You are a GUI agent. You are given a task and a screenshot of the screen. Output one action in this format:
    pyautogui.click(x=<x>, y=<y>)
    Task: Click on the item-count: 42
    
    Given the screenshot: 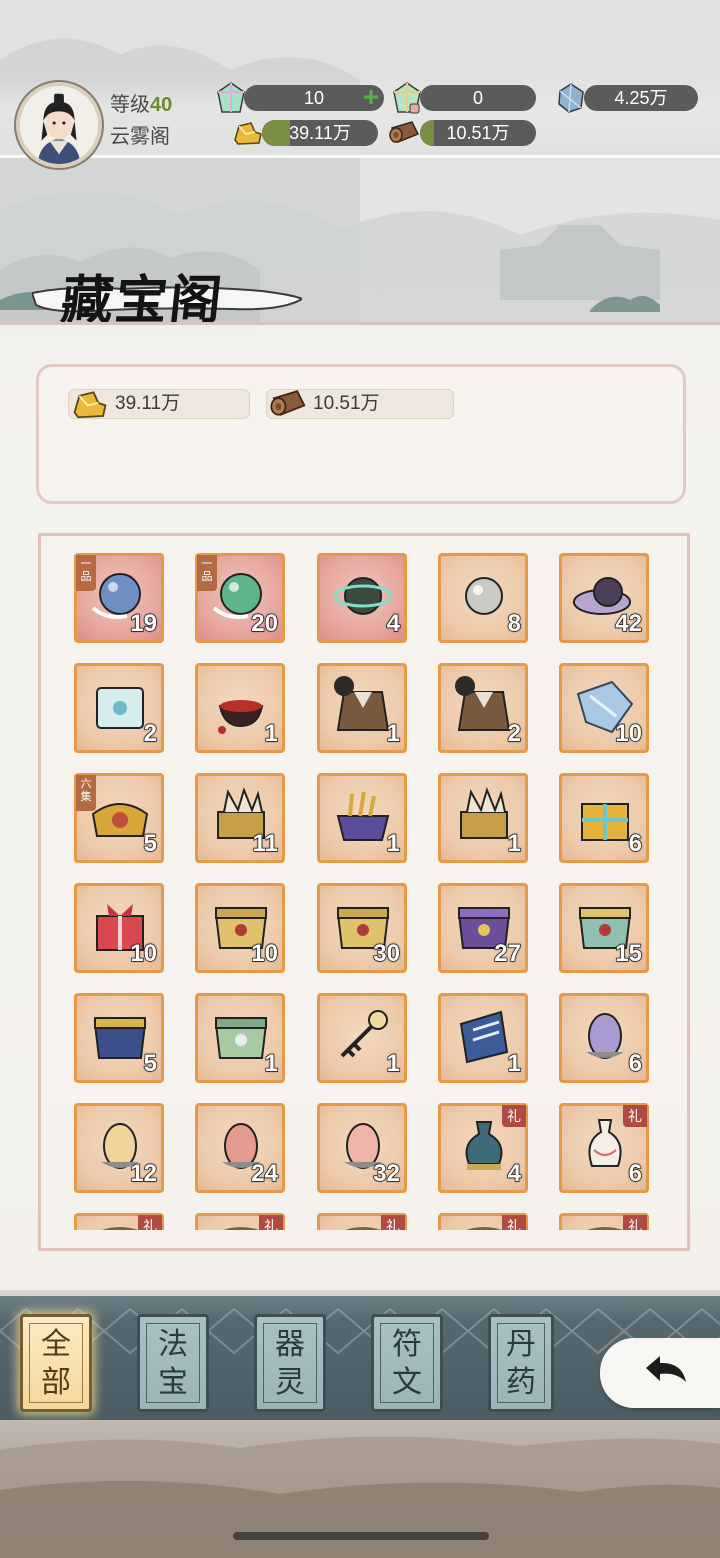 What is the action you would take?
    pyautogui.click(x=629, y=623)
    